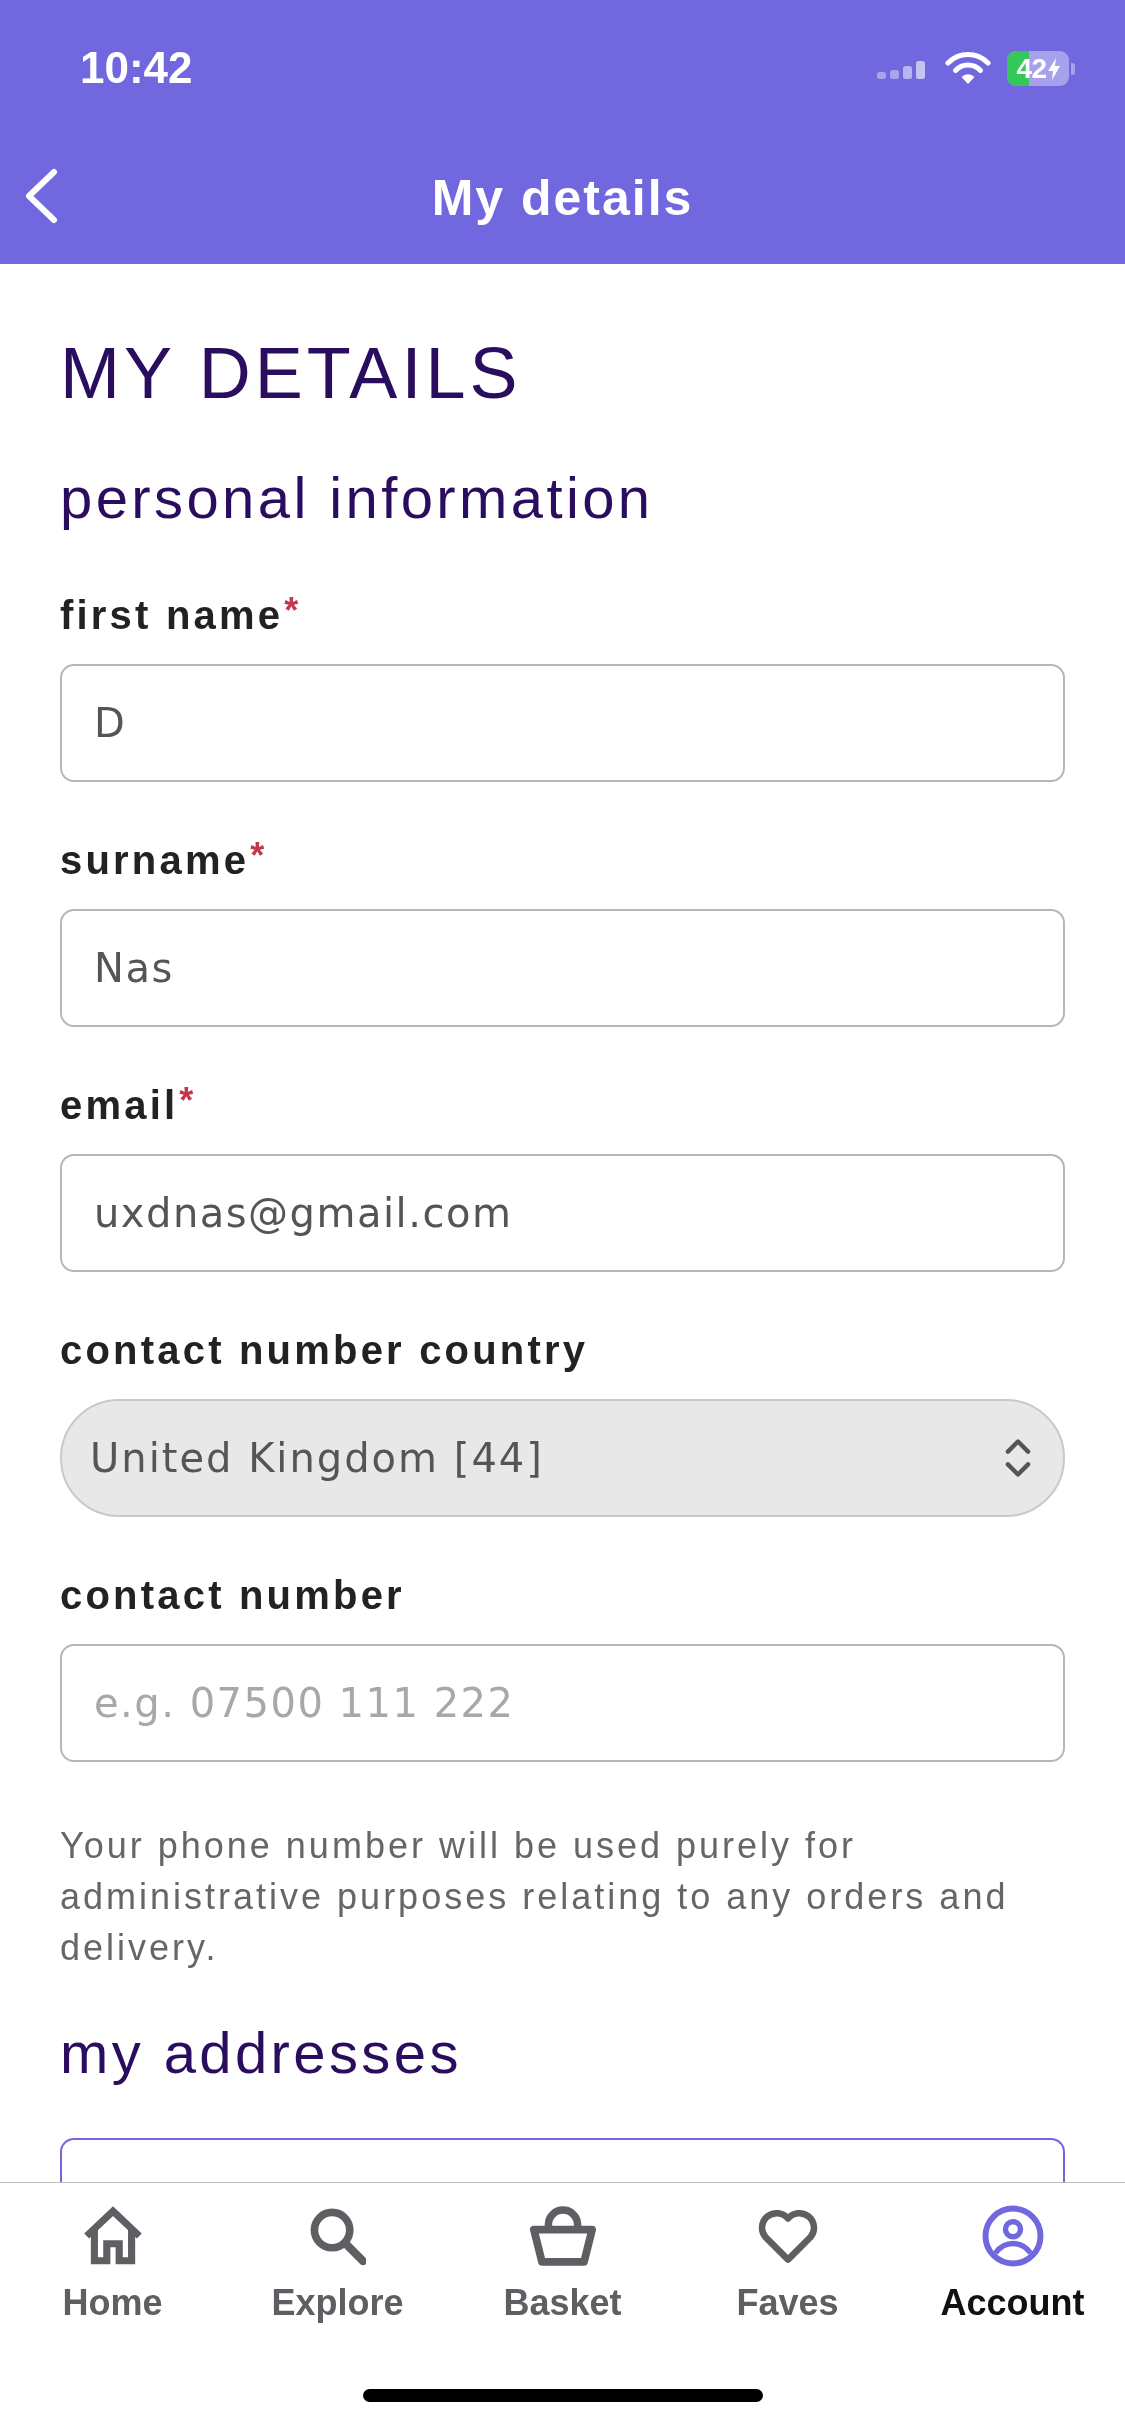 This screenshot has height=2436, width=1125. I want to click on dropdown-field: United Kingdom [44], so click(562, 1458).